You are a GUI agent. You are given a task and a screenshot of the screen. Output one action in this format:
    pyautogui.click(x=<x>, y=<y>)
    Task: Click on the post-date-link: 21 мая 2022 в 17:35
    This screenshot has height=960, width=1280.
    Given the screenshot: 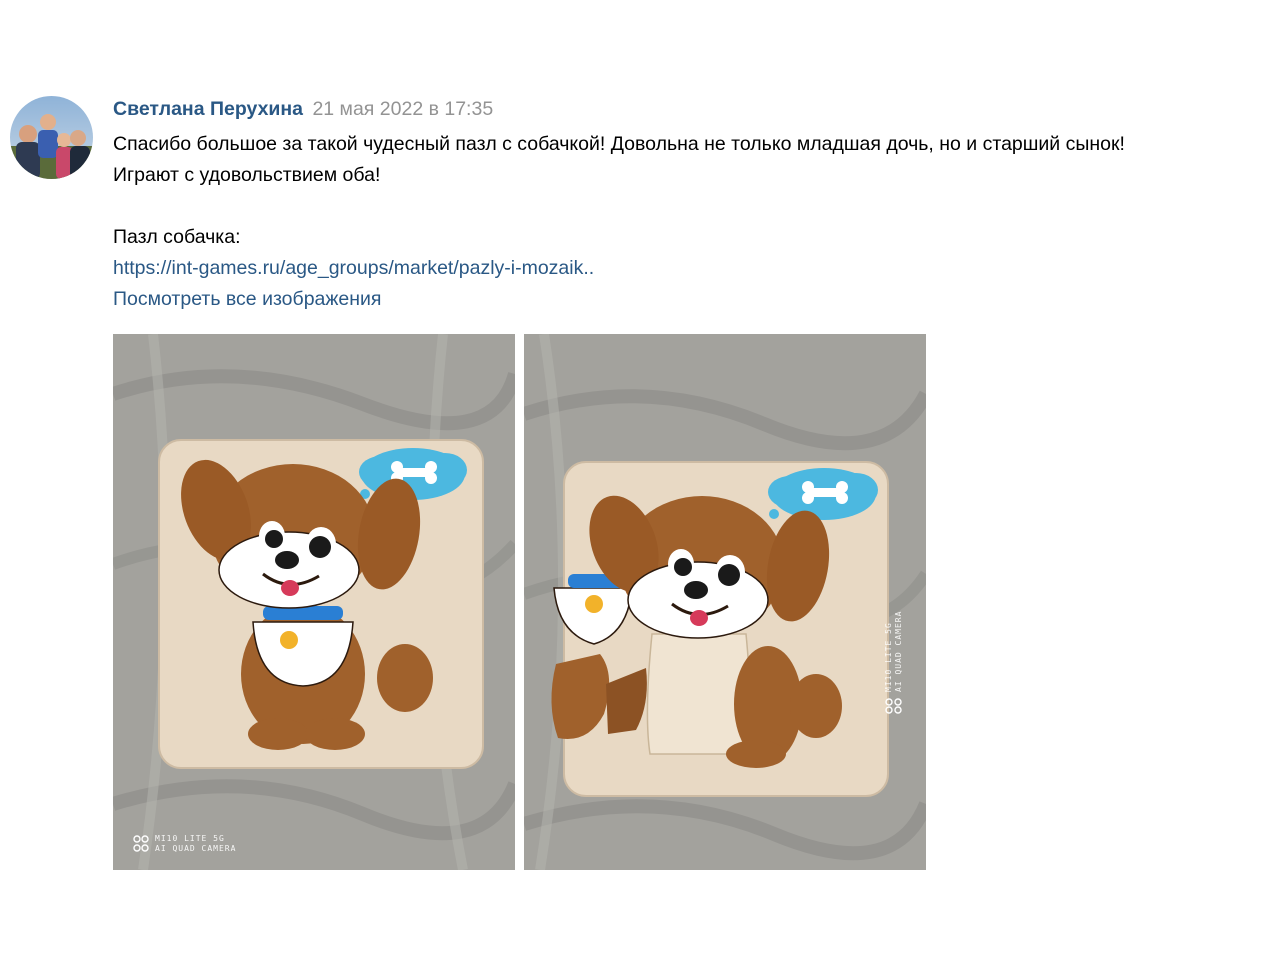 What is the action you would take?
    pyautogui.click(x=402, y=109)
    